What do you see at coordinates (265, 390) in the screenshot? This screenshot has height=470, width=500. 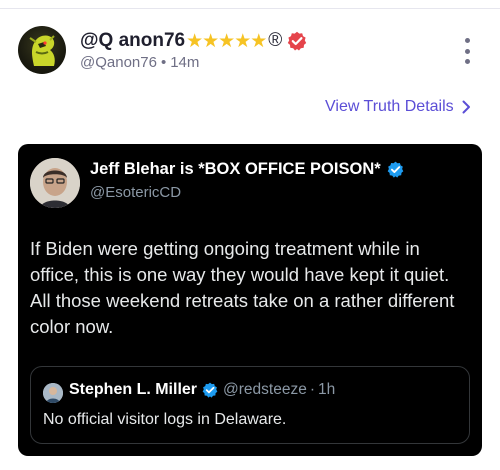 I see `quote-author-handle: @redsteeze` at bounding box center [265, 390].